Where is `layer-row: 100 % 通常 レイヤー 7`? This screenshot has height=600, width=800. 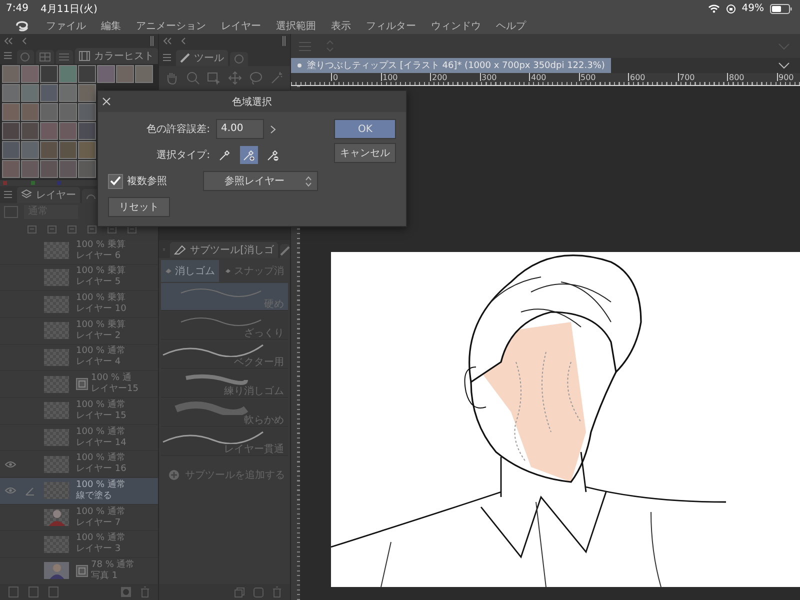
layer-row: 100 % 通常 レイヤー 7 is located at coordinates (79, 518).